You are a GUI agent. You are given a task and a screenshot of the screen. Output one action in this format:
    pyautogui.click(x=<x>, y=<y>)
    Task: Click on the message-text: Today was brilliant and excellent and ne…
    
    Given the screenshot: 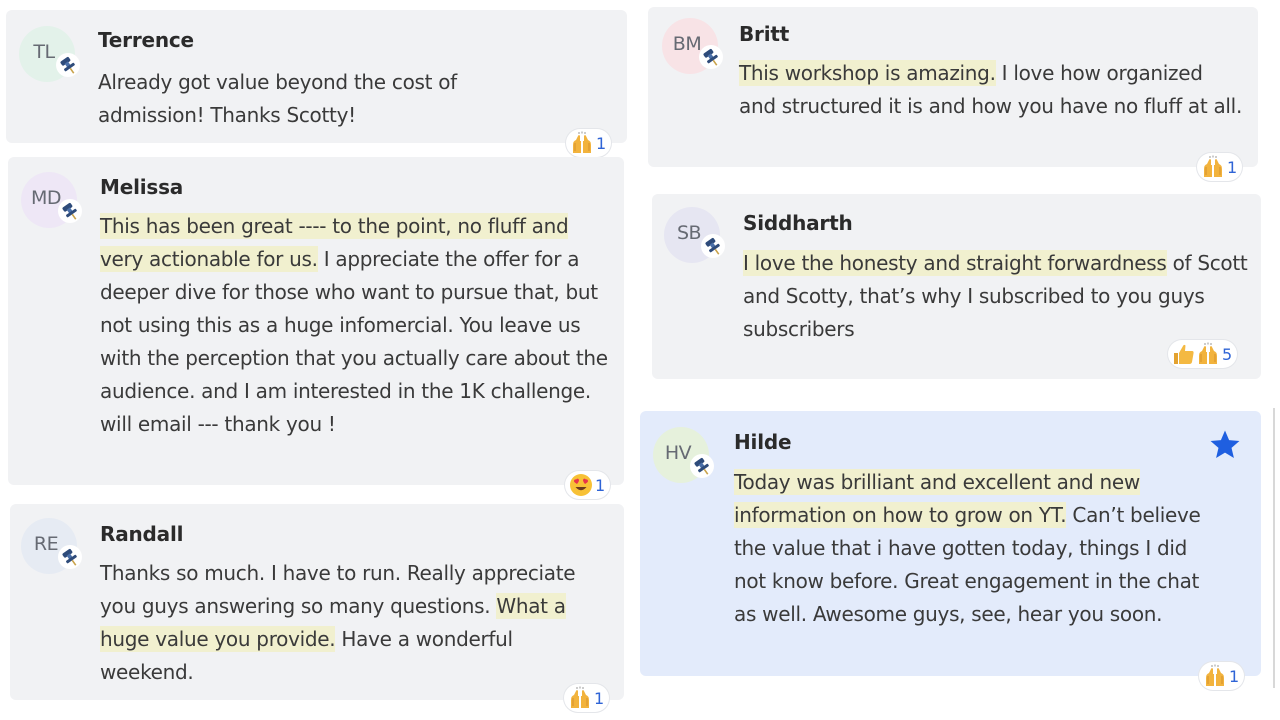 What is the action you would take?
    pyautogui.click(x=967, y=547)
    